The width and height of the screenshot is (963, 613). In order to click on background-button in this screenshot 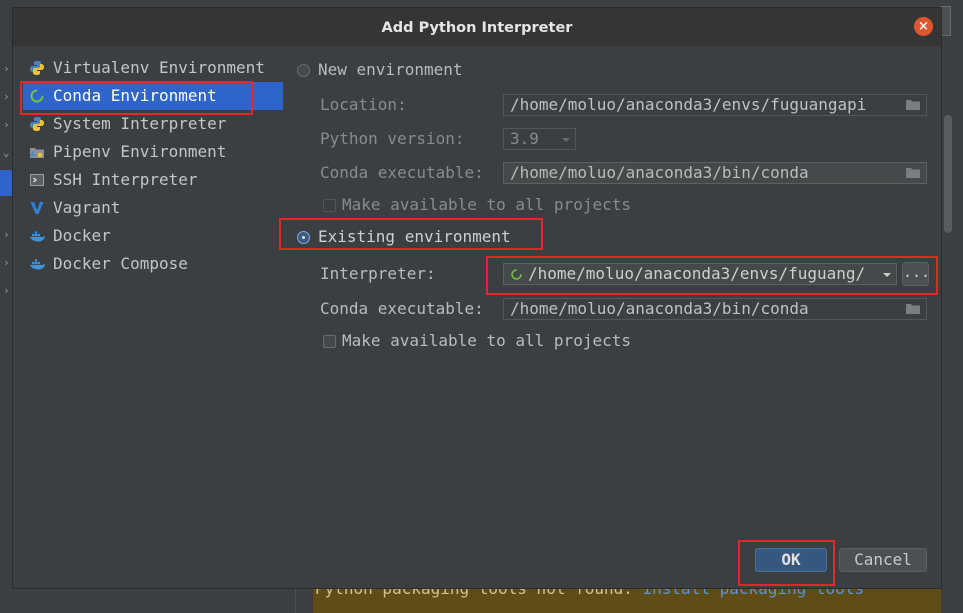, I will do `click(945, 21)`.